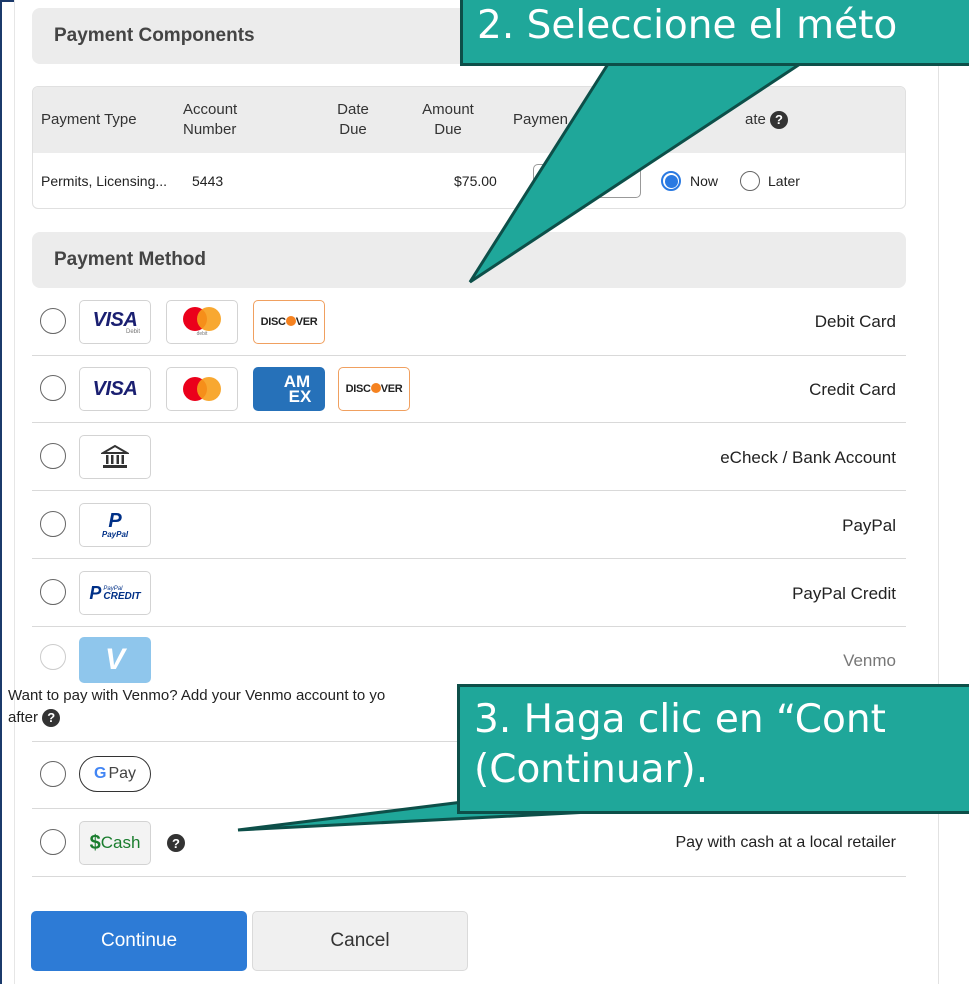 This screenshot has width=969, height=984. I want to click on callout-step2-pointer, so click(636, 173).